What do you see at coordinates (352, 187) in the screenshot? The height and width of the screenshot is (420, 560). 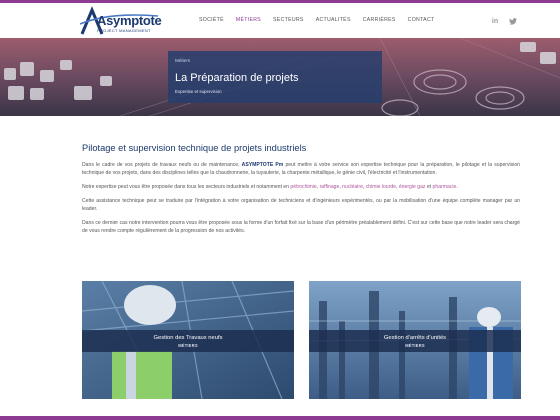 I see `sector-link-nucleaire: nucléaire` at bounding box center [352, 187].